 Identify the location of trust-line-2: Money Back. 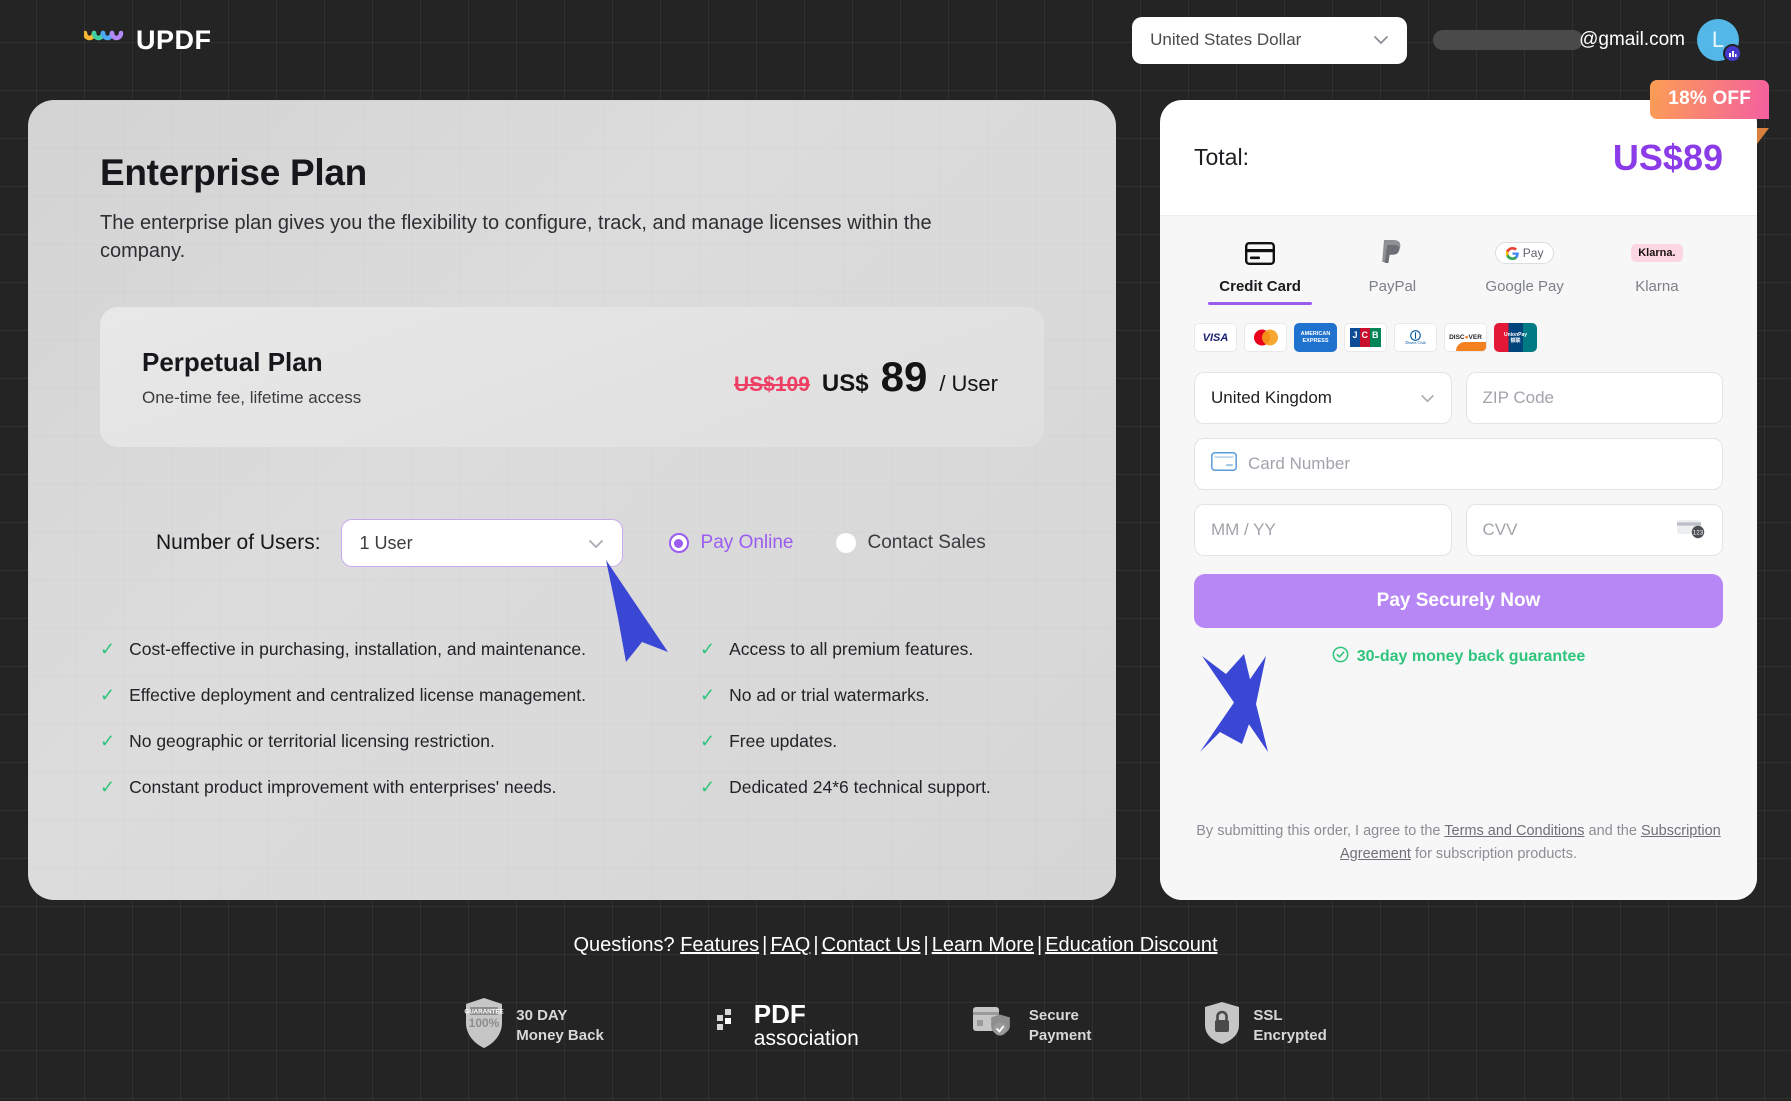
(560, 1035).